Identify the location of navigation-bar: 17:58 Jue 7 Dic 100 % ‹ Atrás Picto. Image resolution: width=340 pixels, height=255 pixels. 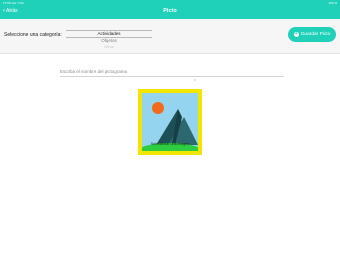
(170, 9).